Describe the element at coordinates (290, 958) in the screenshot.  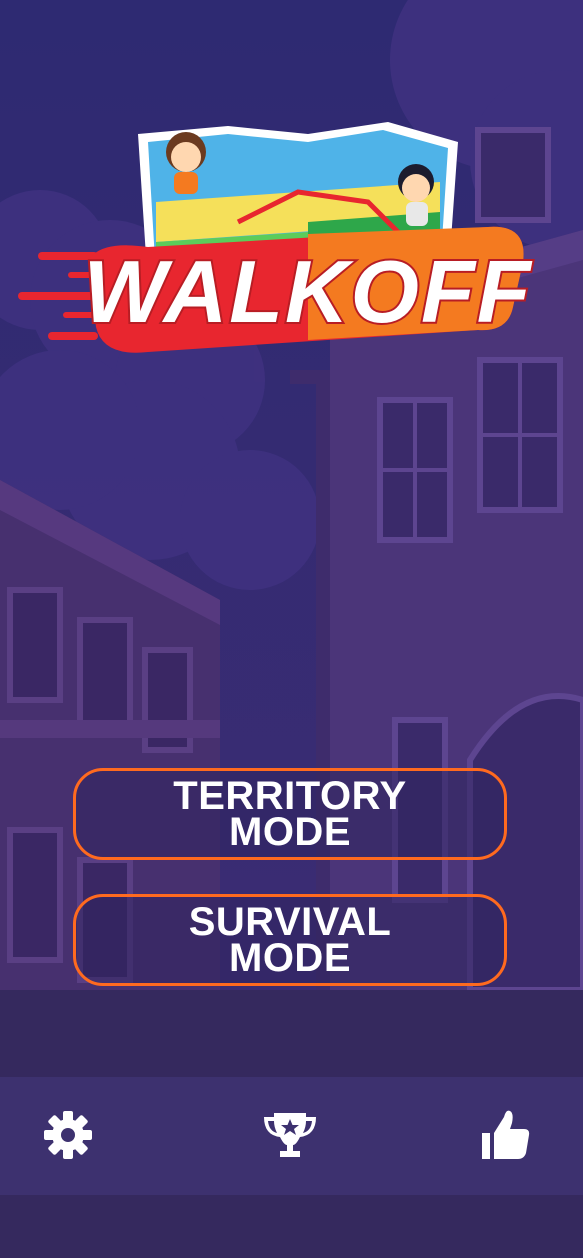
I see `survival-mode-line2: MODE` at that location.